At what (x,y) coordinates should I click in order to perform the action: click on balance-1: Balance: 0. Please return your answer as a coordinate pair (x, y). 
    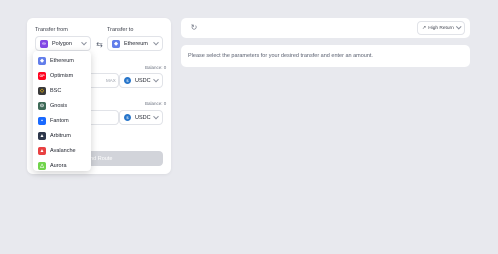
    Looking at the image, I should click on (156, 67).